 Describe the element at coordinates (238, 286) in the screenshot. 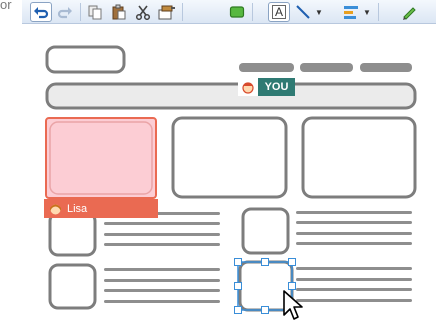

I see `resize-handle-w` at that location.